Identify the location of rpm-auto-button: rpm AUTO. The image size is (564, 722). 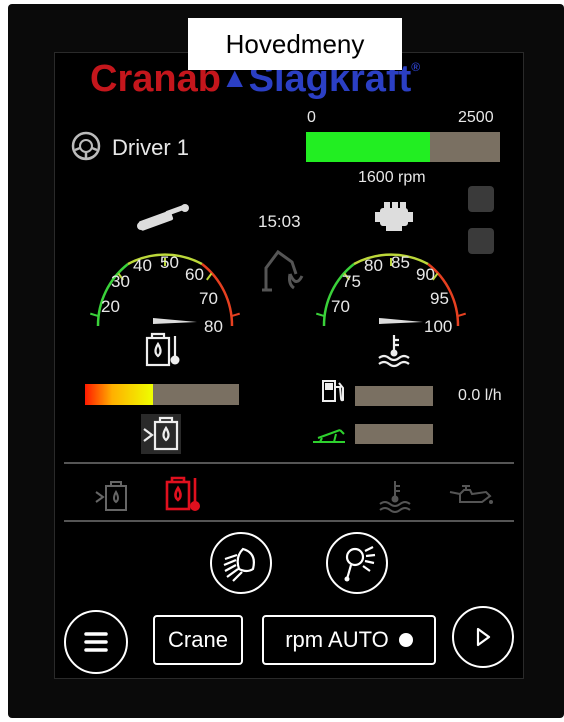
(349, 640).